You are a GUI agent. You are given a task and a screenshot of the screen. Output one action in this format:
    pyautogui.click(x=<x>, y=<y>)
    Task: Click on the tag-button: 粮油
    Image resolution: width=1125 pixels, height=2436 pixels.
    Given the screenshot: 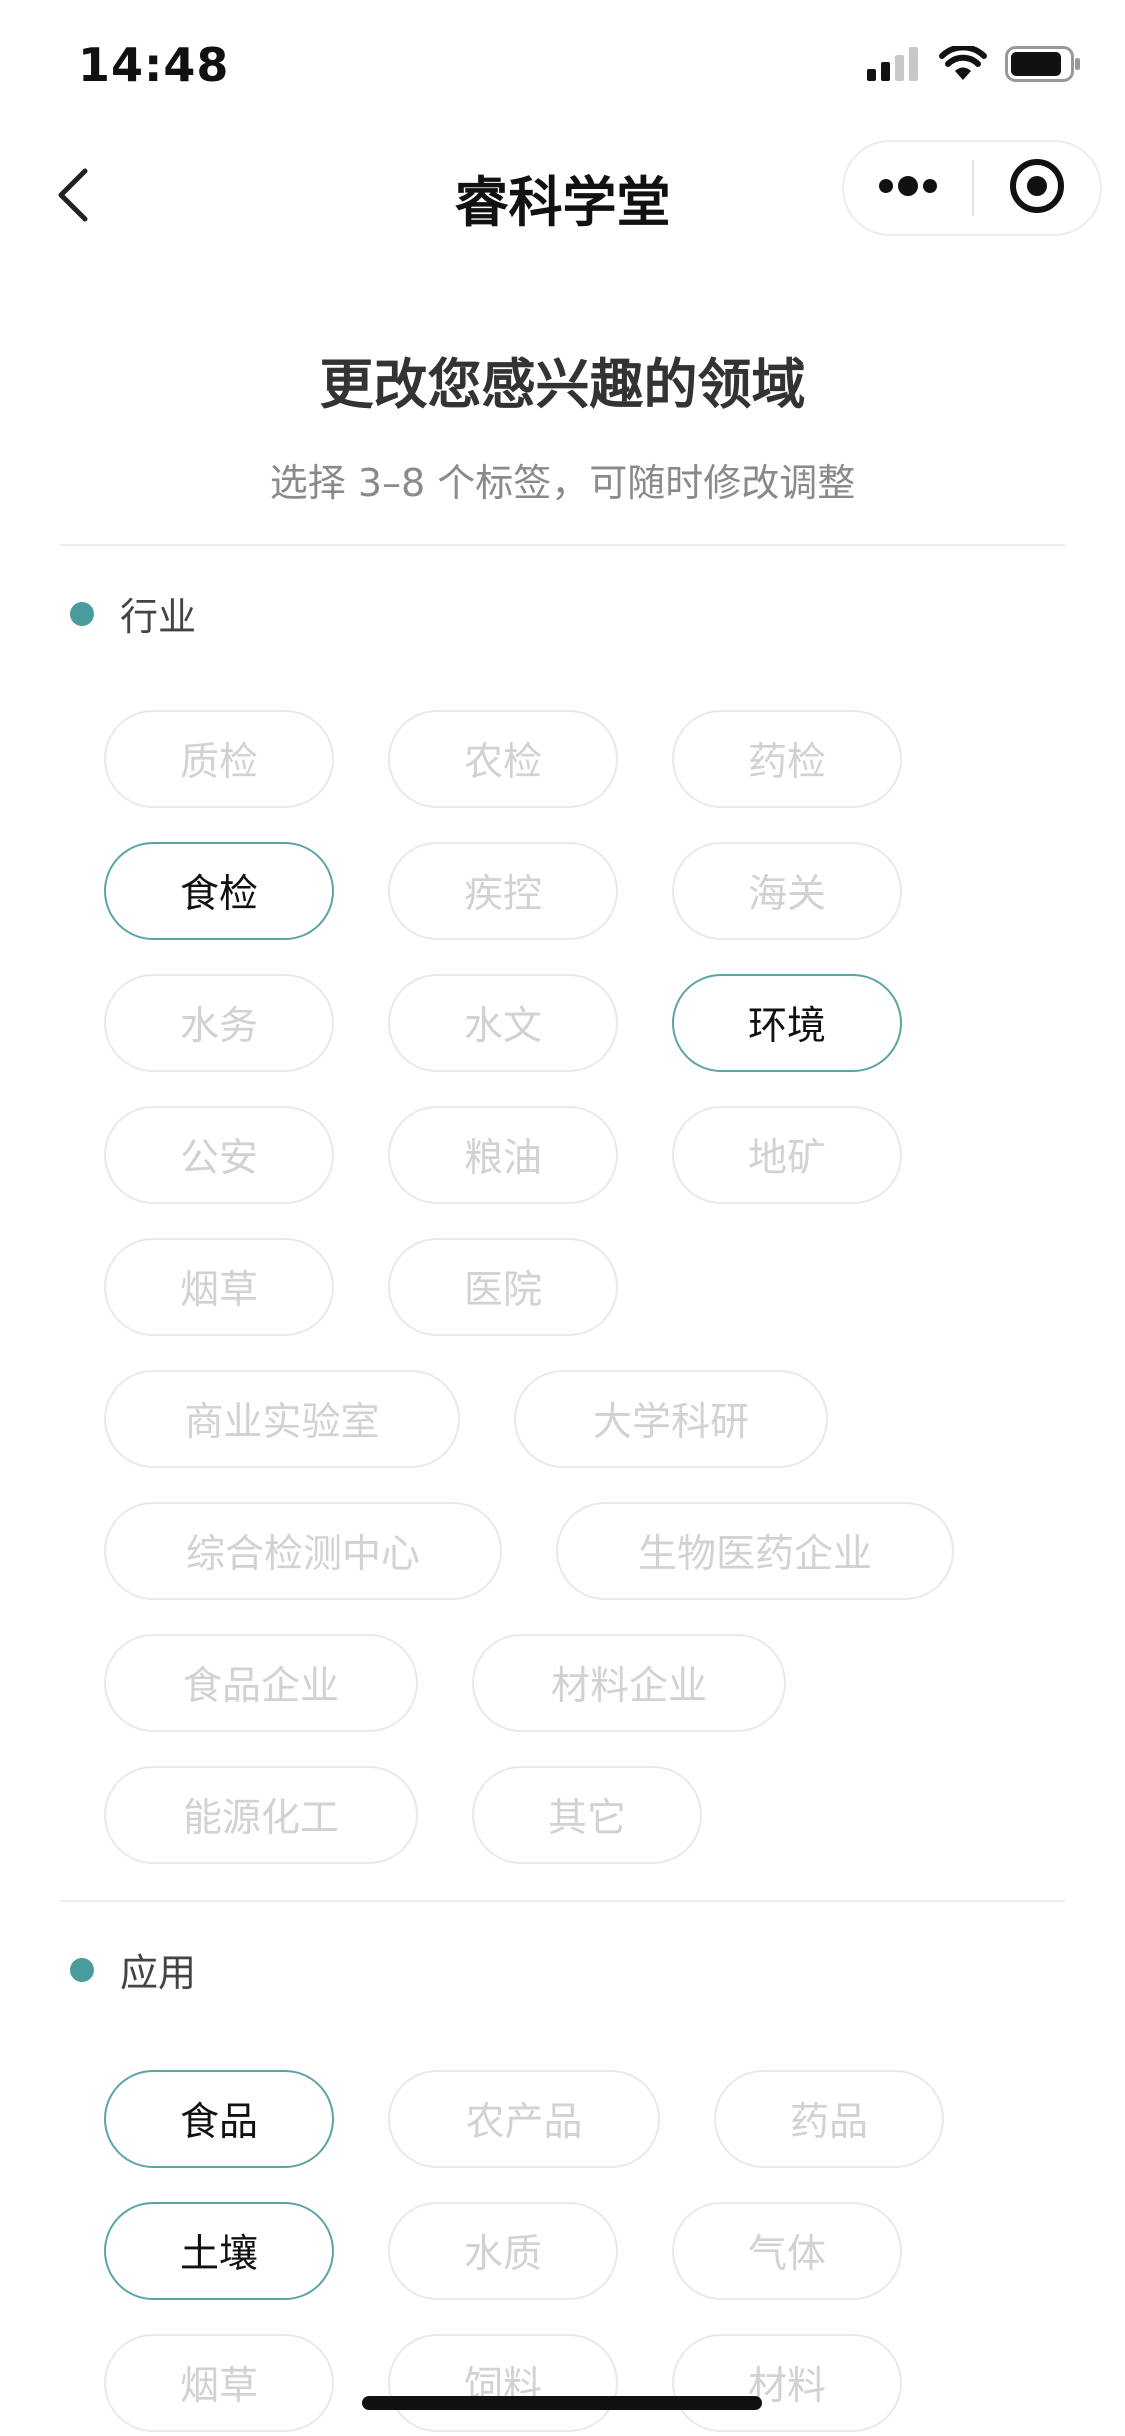 What is the action you would take?
    pyautogui.click(x=503, y=1155)
    